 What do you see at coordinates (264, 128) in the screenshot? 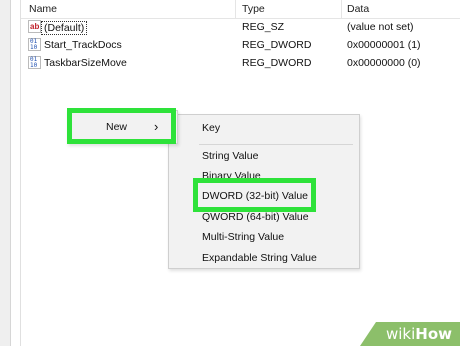
I see `submenu-item-key: Key` at bounding box center [264, 128].